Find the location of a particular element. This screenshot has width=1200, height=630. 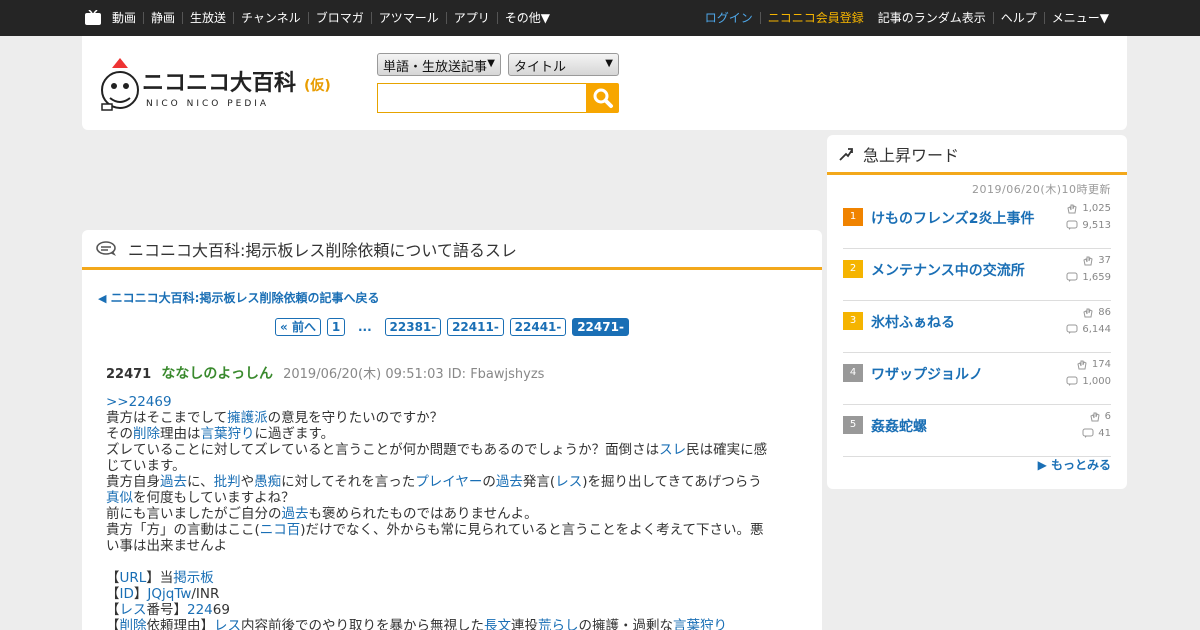

svg-text: (仮) is located at coordinates (317, 85).